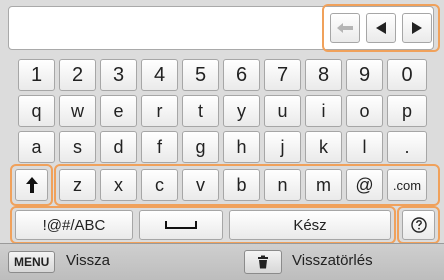  I want to click on cursor-left-key, so click(381, 28).